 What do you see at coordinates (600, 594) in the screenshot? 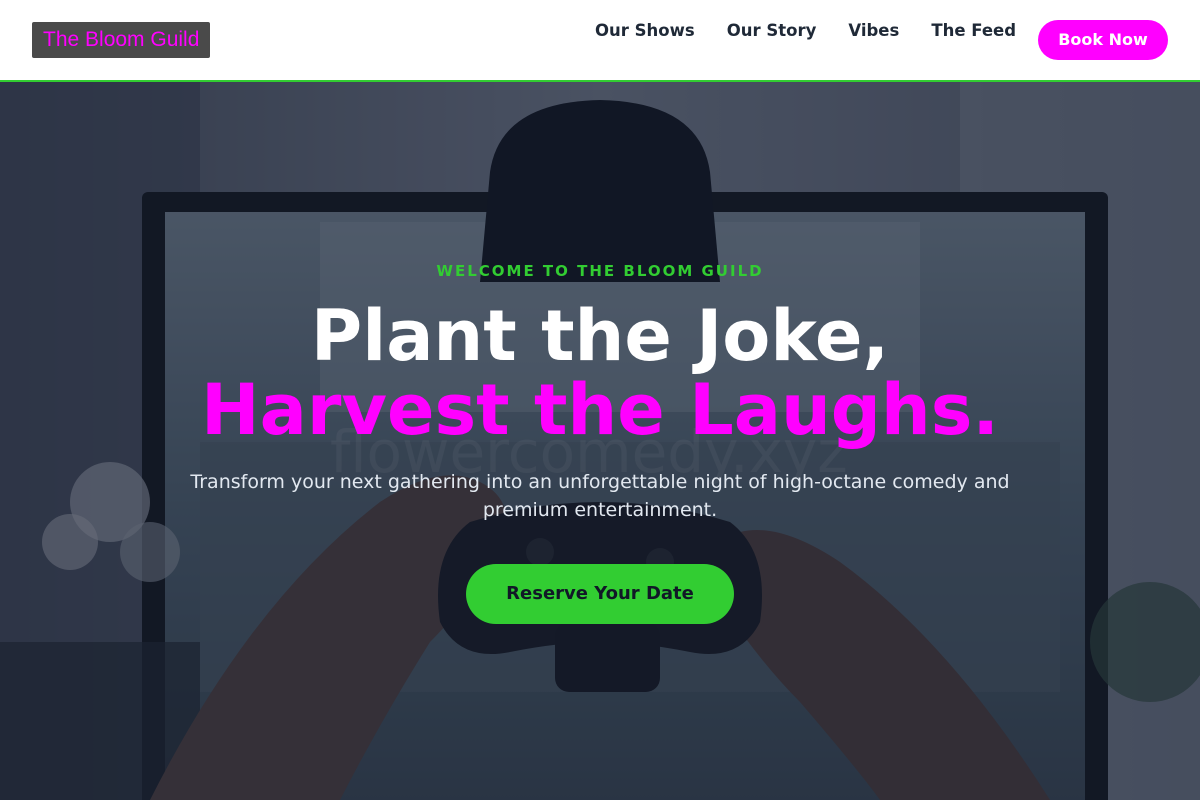
I see `reserve-date-button: Reserve Your Date` at bounding box center [600, 594].